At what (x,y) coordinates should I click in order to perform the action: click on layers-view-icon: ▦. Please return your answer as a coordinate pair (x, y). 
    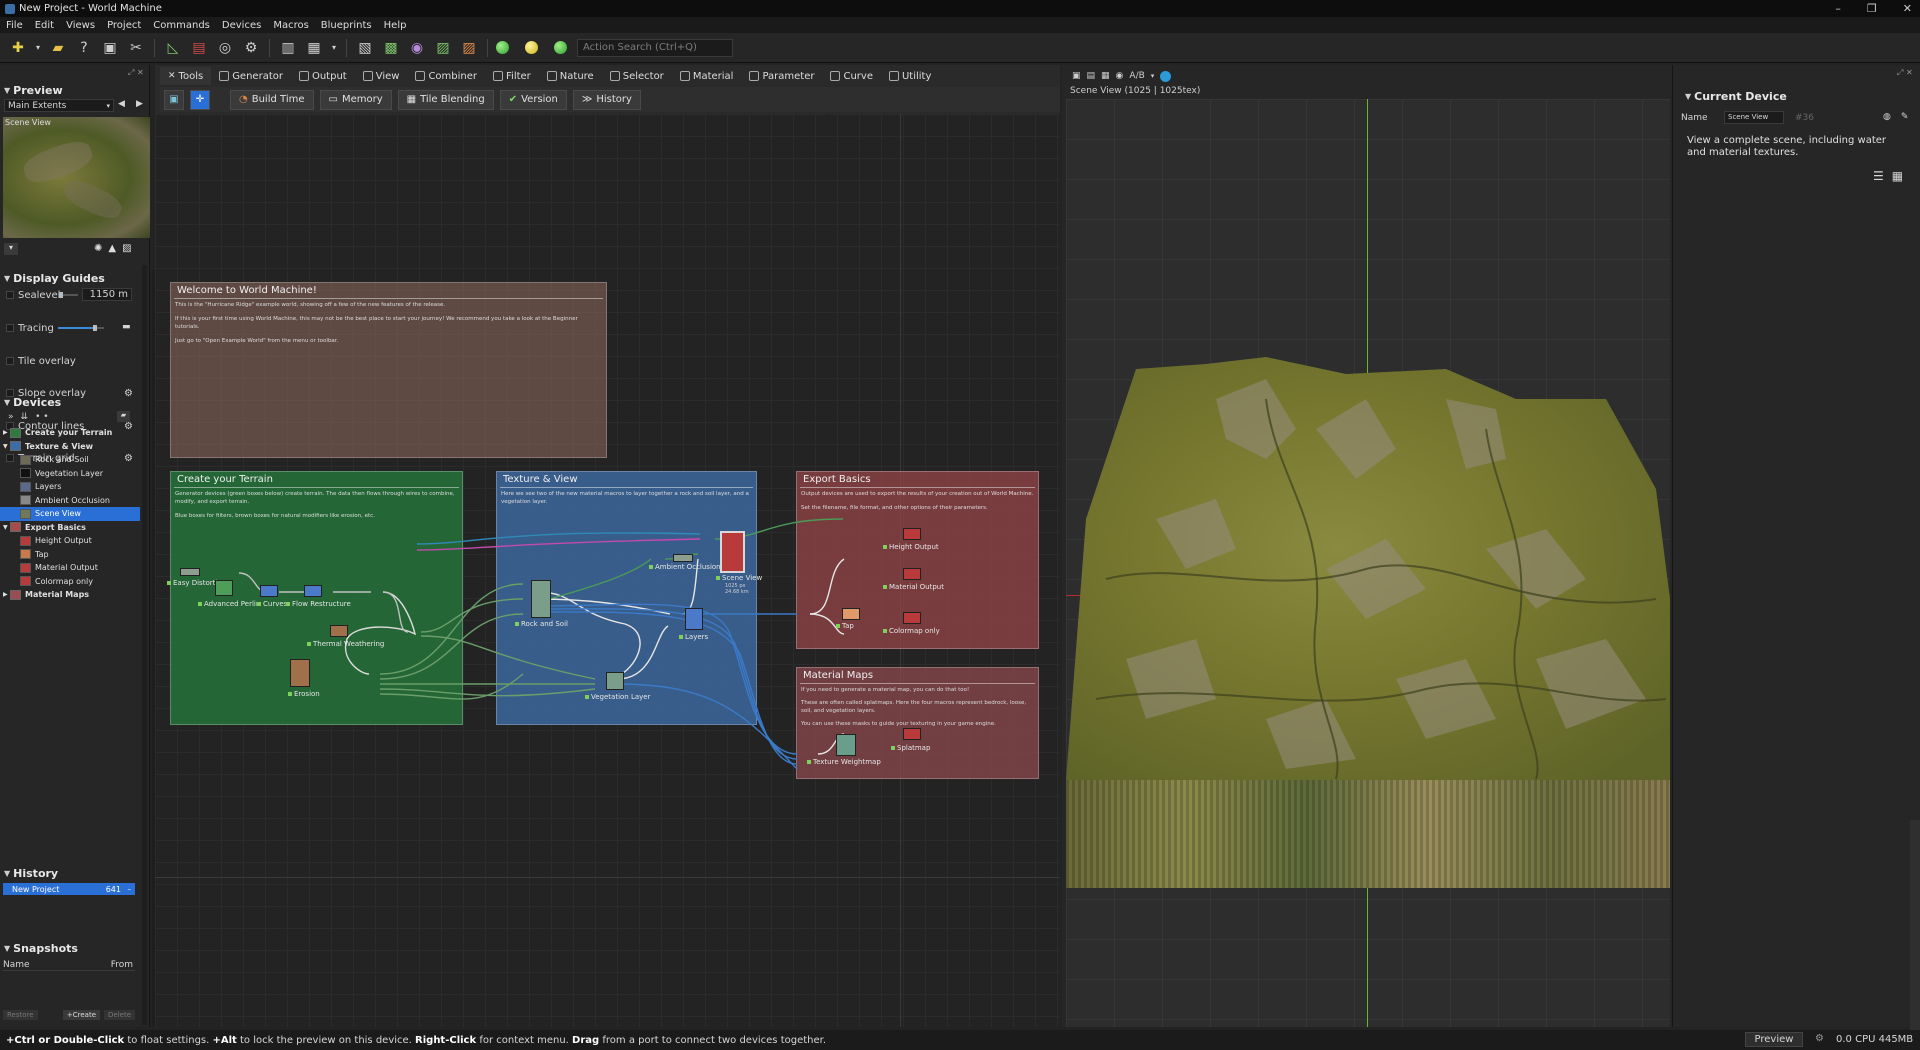
    Looking at the image, I should click on (1105, 76).